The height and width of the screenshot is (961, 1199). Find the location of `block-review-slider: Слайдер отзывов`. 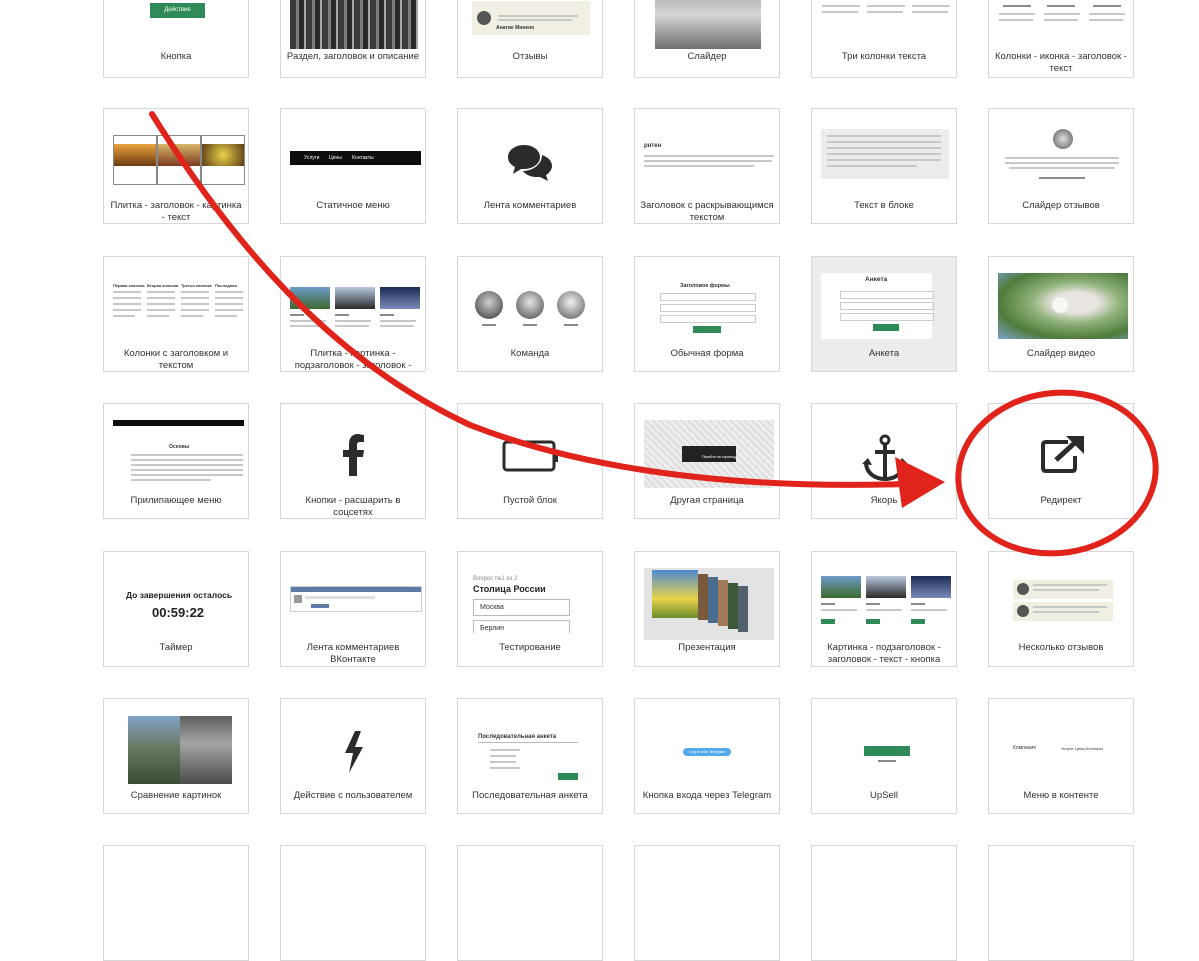

block-review-slider: Слайдер отзывов is located at coordinates (1061, 166).